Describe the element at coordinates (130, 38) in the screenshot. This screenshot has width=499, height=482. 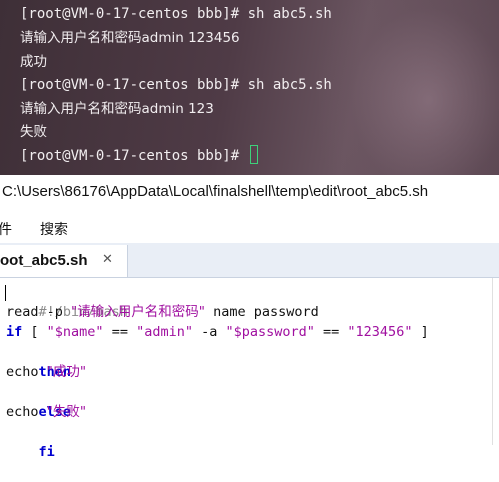
I see `terminal-line: 请输入用户名和密码admin 123456` at that location.